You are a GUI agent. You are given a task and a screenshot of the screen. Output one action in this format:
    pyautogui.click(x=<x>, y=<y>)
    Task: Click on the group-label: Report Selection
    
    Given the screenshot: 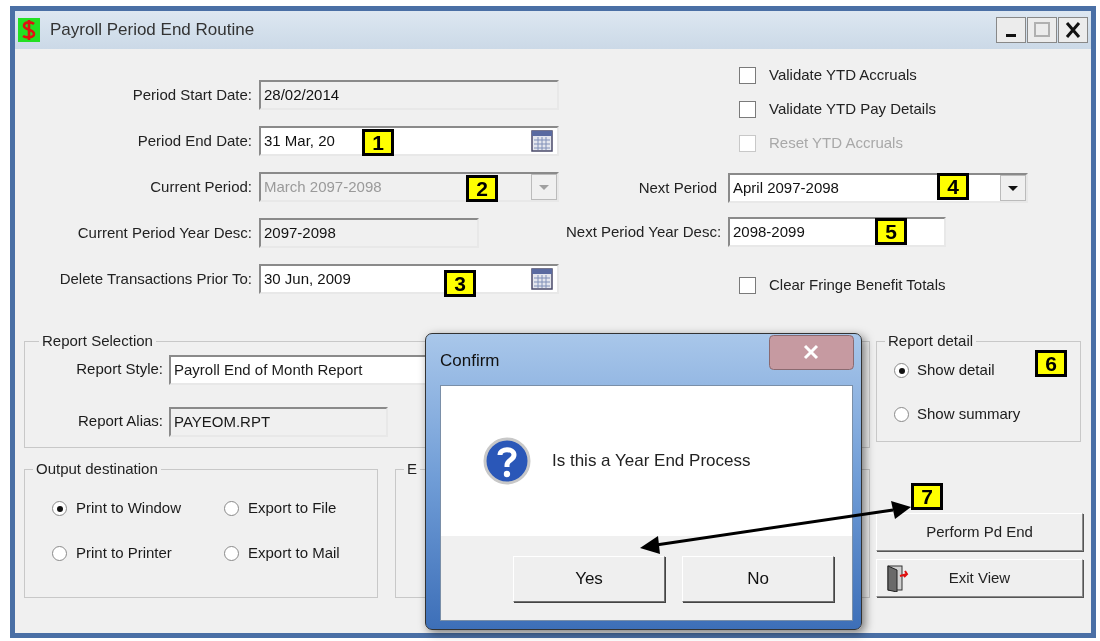 What is the action you would take?
    pyautogui.click(x=97, y=341)
    